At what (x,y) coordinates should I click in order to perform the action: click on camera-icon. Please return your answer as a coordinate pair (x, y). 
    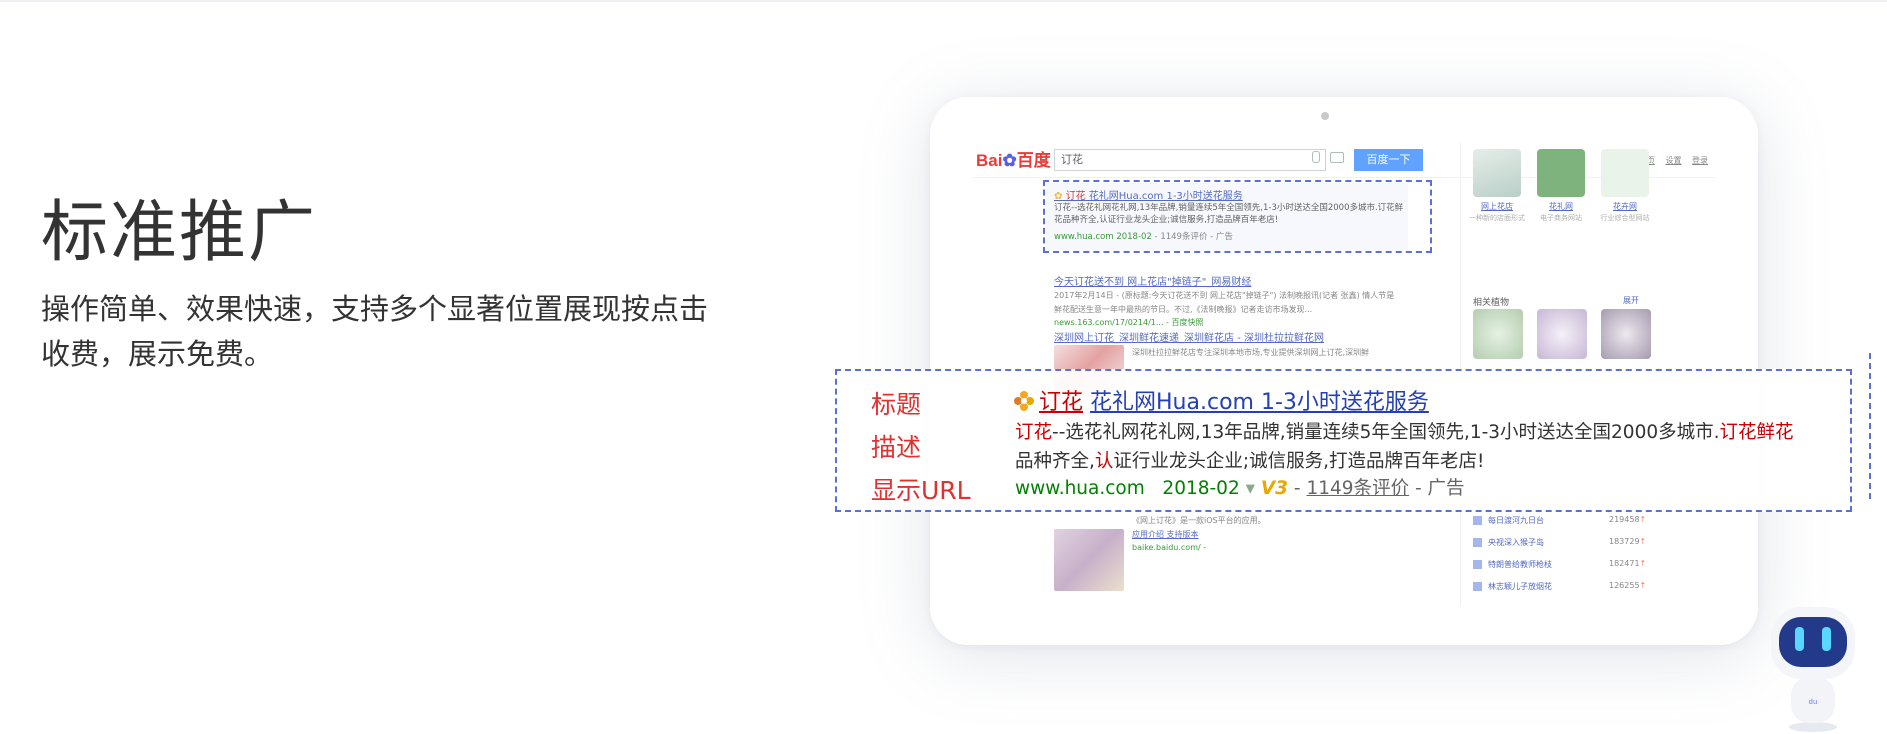
    Looking at the image, I should click on (1337, 157).